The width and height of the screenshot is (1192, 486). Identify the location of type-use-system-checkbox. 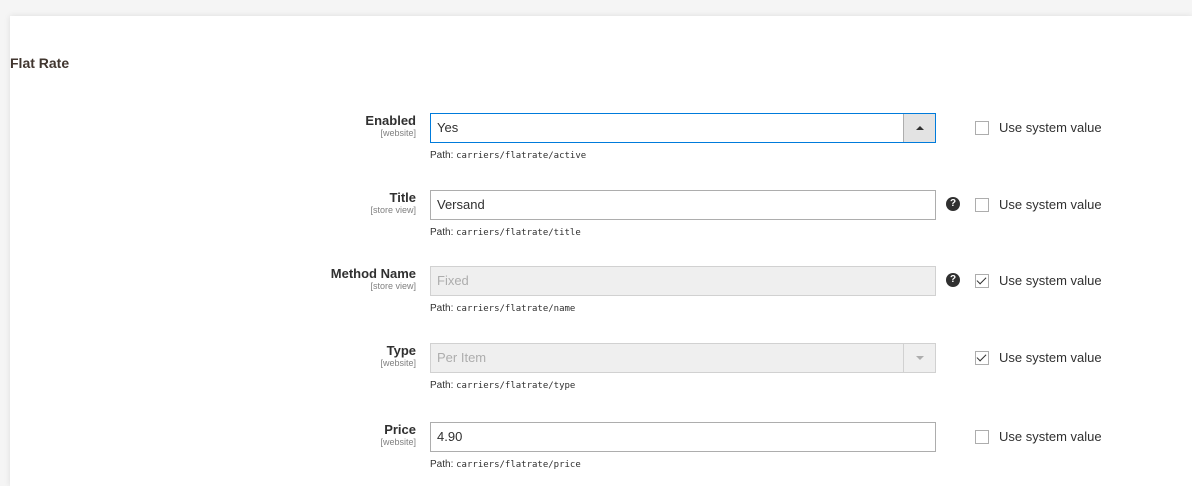
(982, 357).